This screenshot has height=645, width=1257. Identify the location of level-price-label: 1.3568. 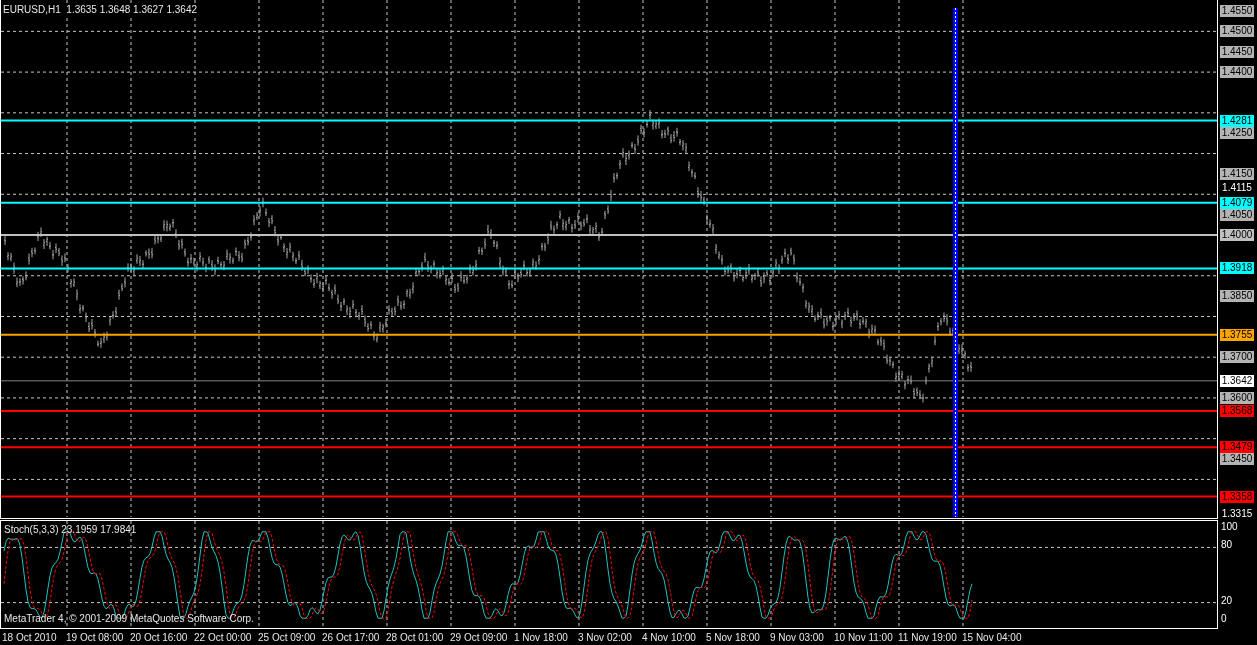
(1237, 410).